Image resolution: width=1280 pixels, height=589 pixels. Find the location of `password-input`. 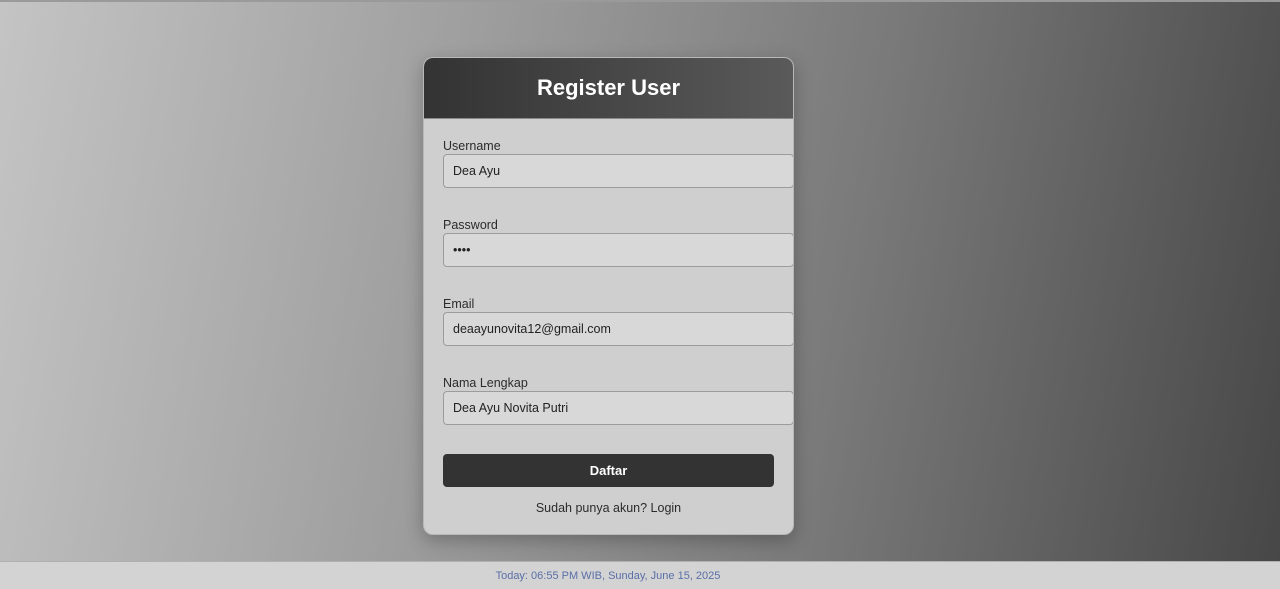

password-input is located at coordinates (618, 250).